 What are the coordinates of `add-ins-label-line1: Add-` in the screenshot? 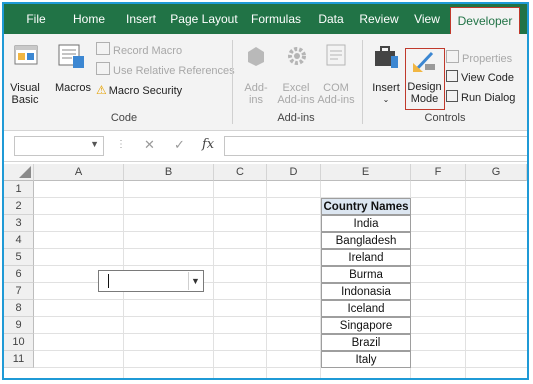 It's located at (256, 88).